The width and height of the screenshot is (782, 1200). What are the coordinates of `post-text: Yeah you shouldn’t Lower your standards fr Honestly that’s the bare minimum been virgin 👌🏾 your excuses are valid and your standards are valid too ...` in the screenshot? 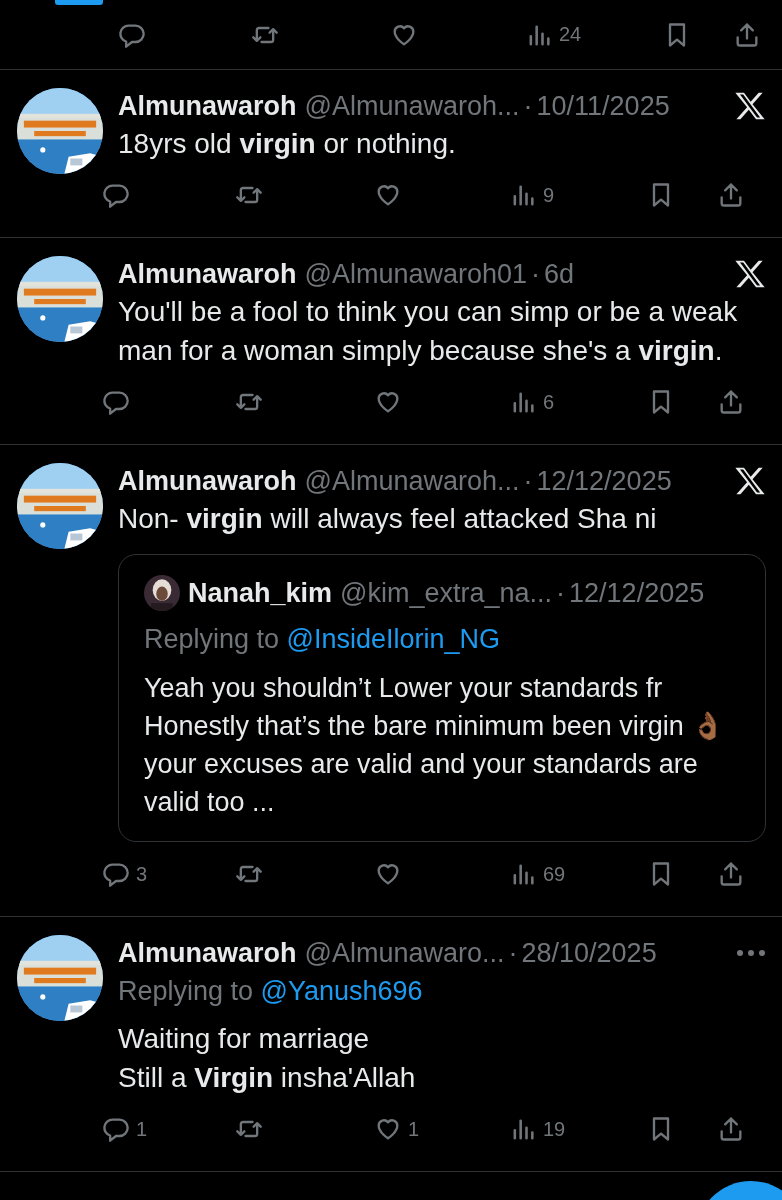 It's located at (435, 745).